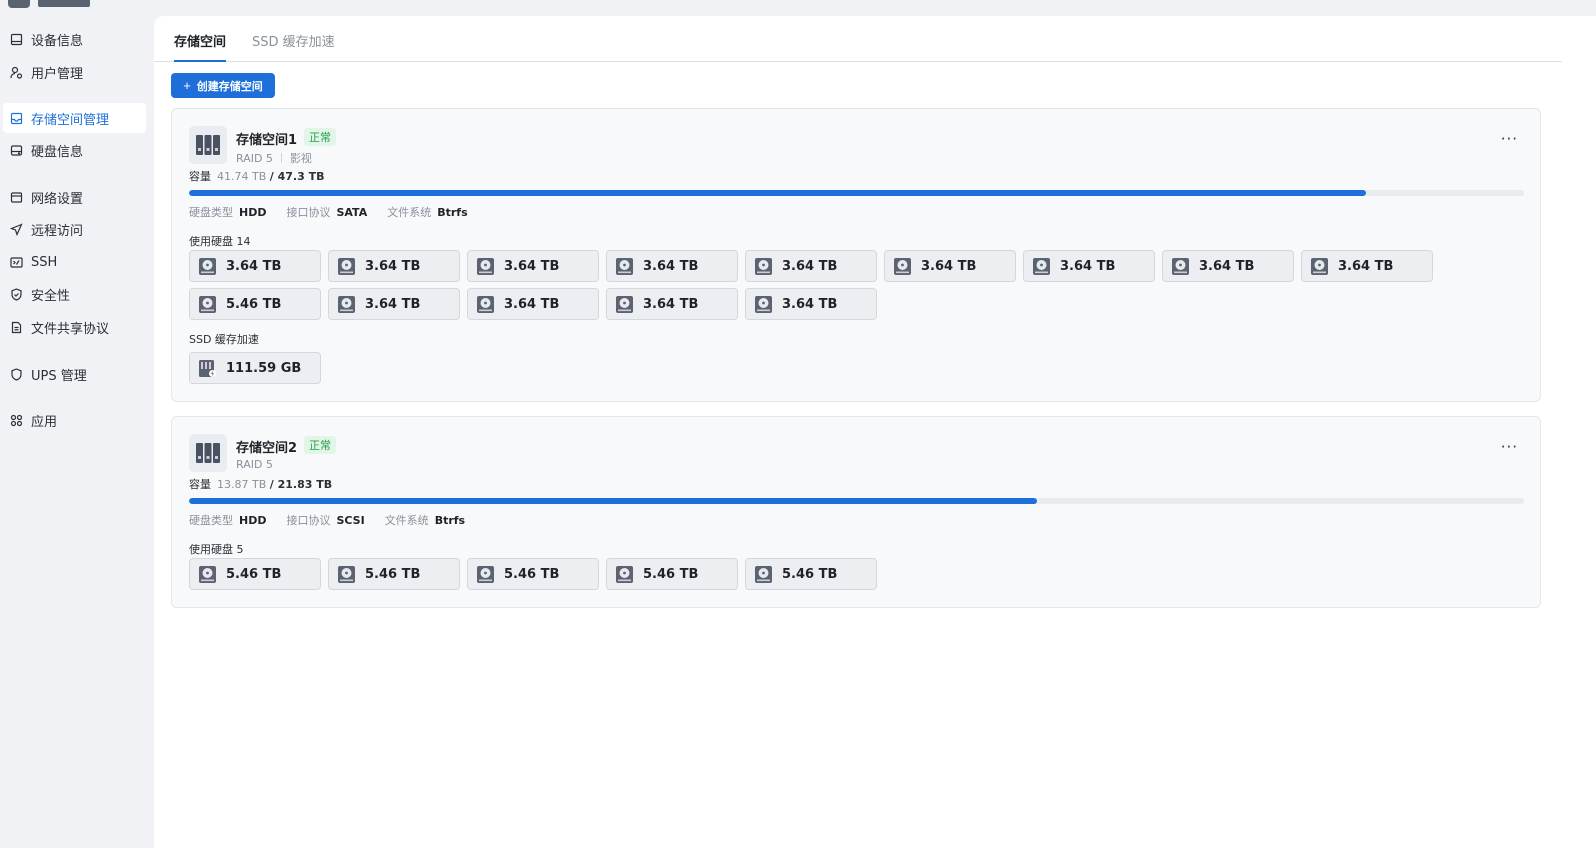 The width and height of the screenshot is (1596, 848). Describe the element at coordinates (320, 445) in the screenshot. I see `status-badge: 正常` at that location.